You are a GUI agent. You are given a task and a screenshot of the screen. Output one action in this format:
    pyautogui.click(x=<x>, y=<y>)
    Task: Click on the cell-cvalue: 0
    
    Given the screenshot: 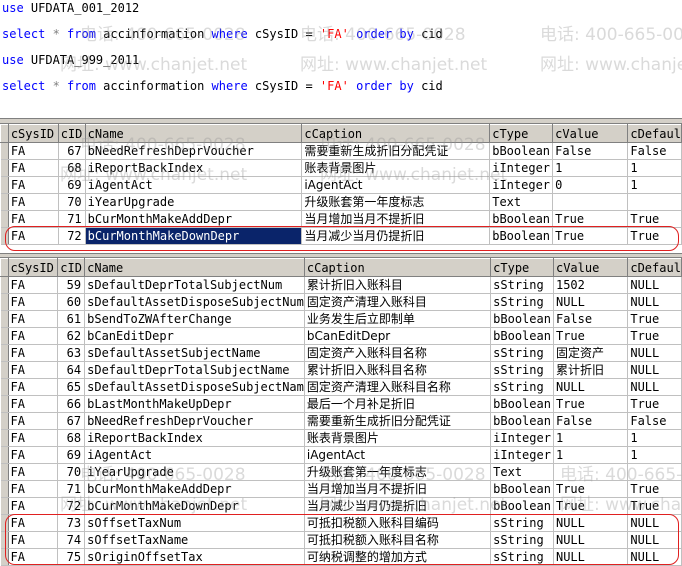 What is the action you would take?
    pyautogui.click(x=590, y=185)
    